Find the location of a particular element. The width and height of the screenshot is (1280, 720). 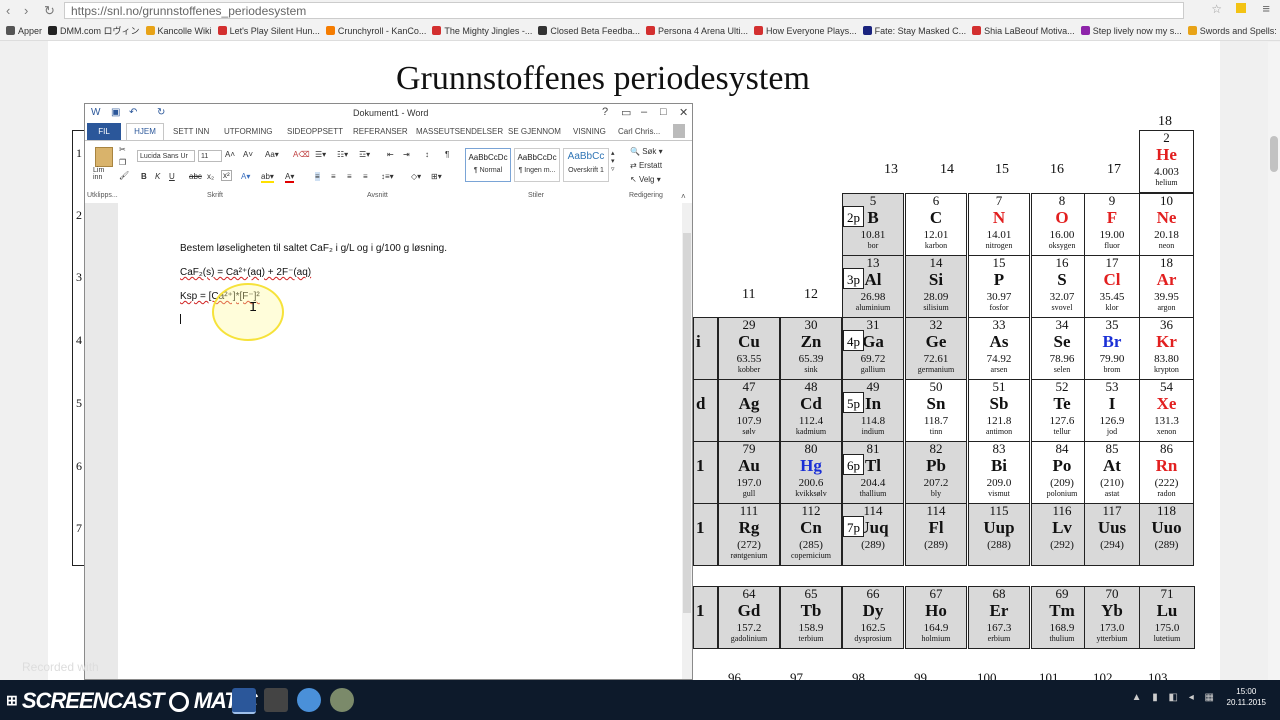

reload-icon: ↻ is located at coordinates (49, 10).